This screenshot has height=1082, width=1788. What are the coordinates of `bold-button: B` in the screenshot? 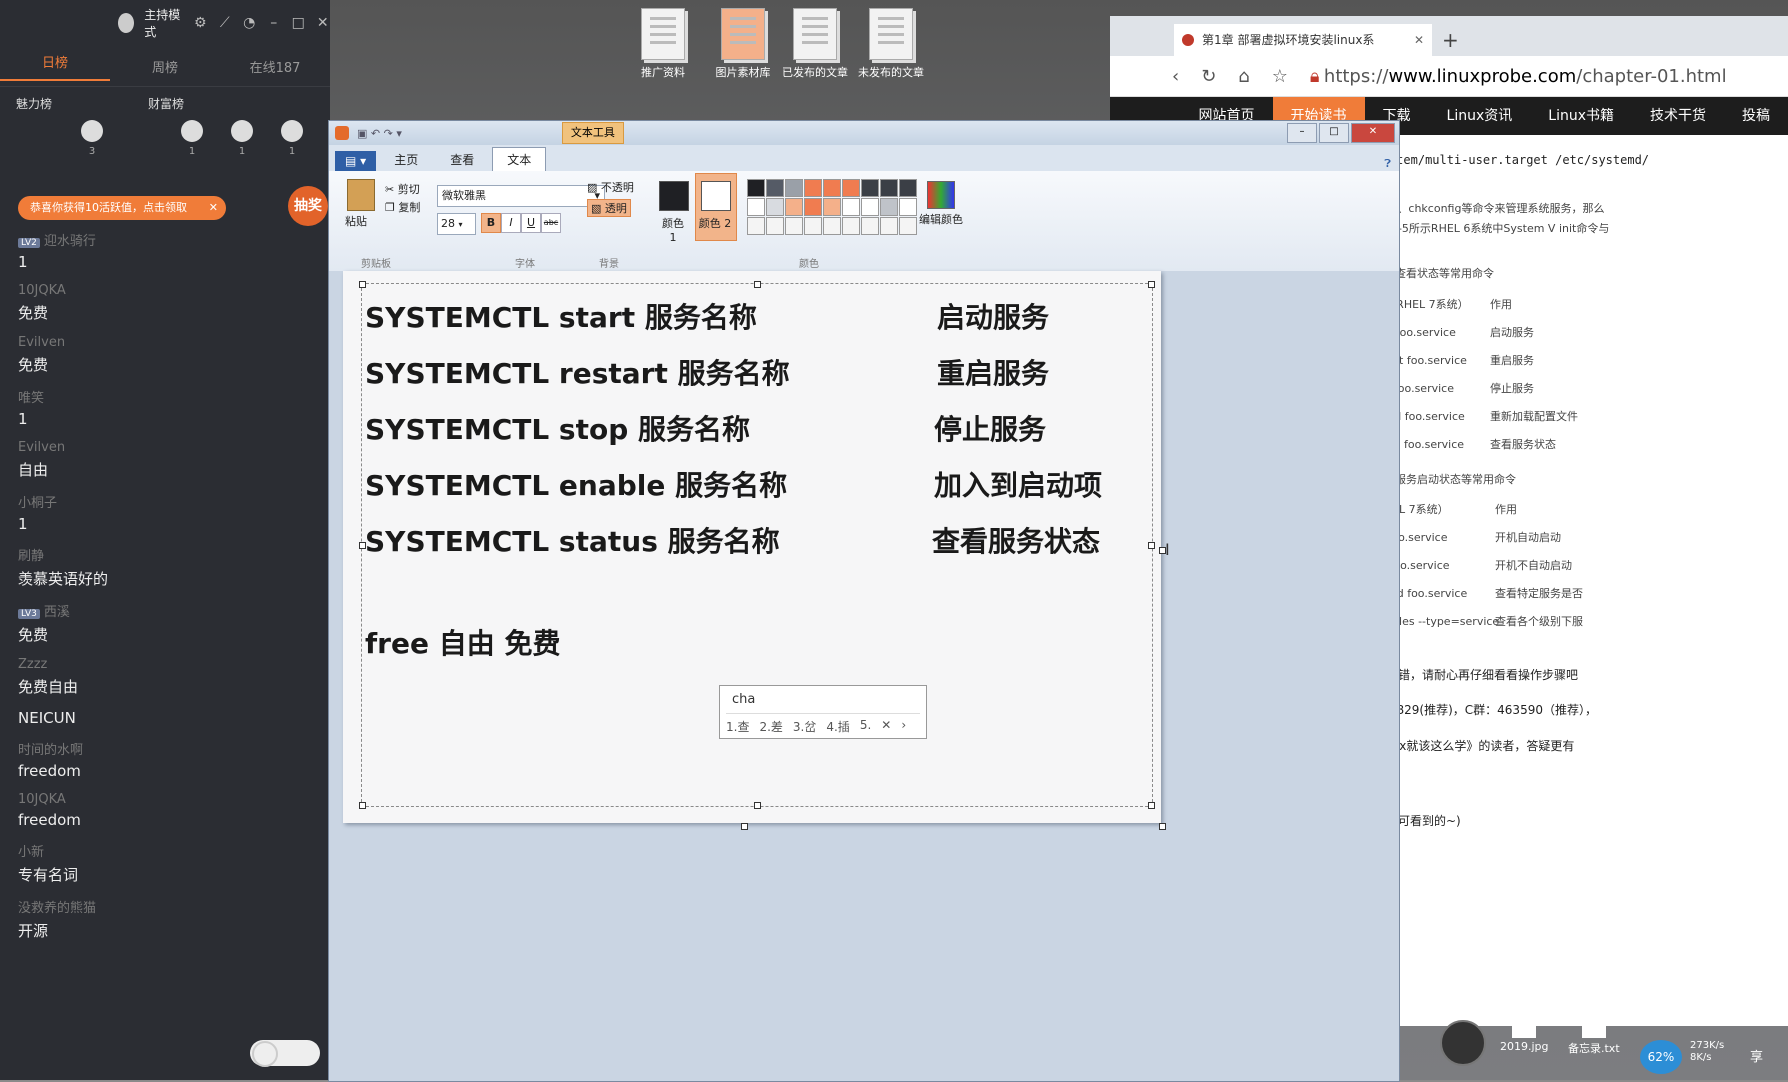 It's located at (491, 223).